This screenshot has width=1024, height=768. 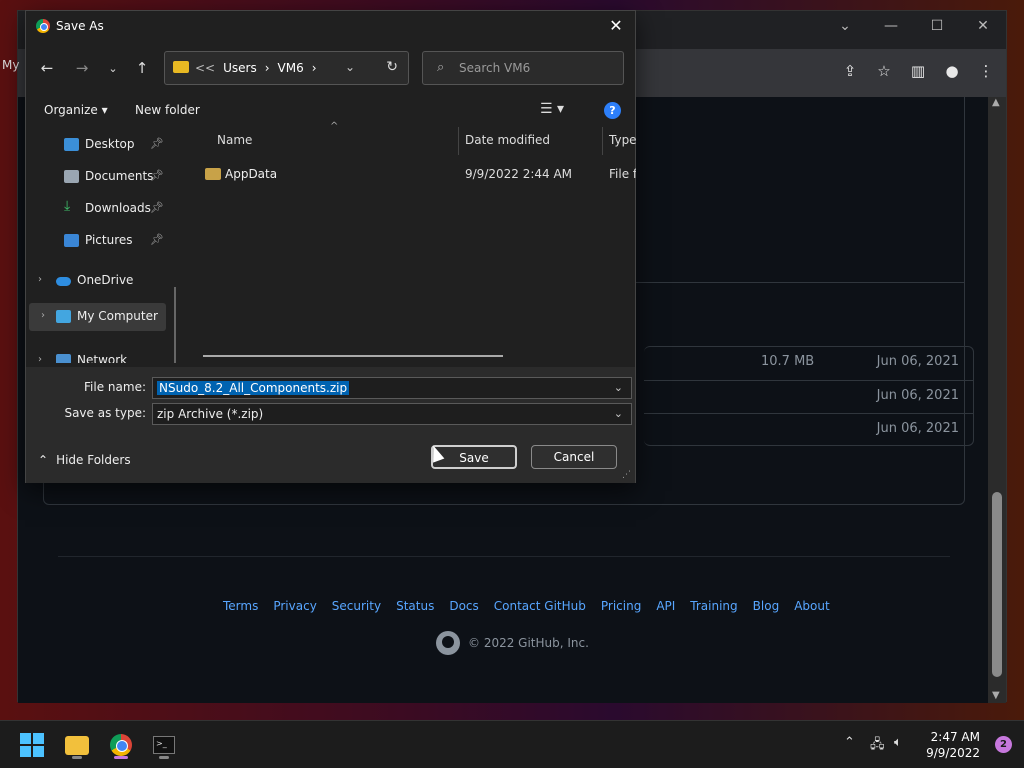 I want to click on footer-link-terms: Terms, so click(x=240, y=606).